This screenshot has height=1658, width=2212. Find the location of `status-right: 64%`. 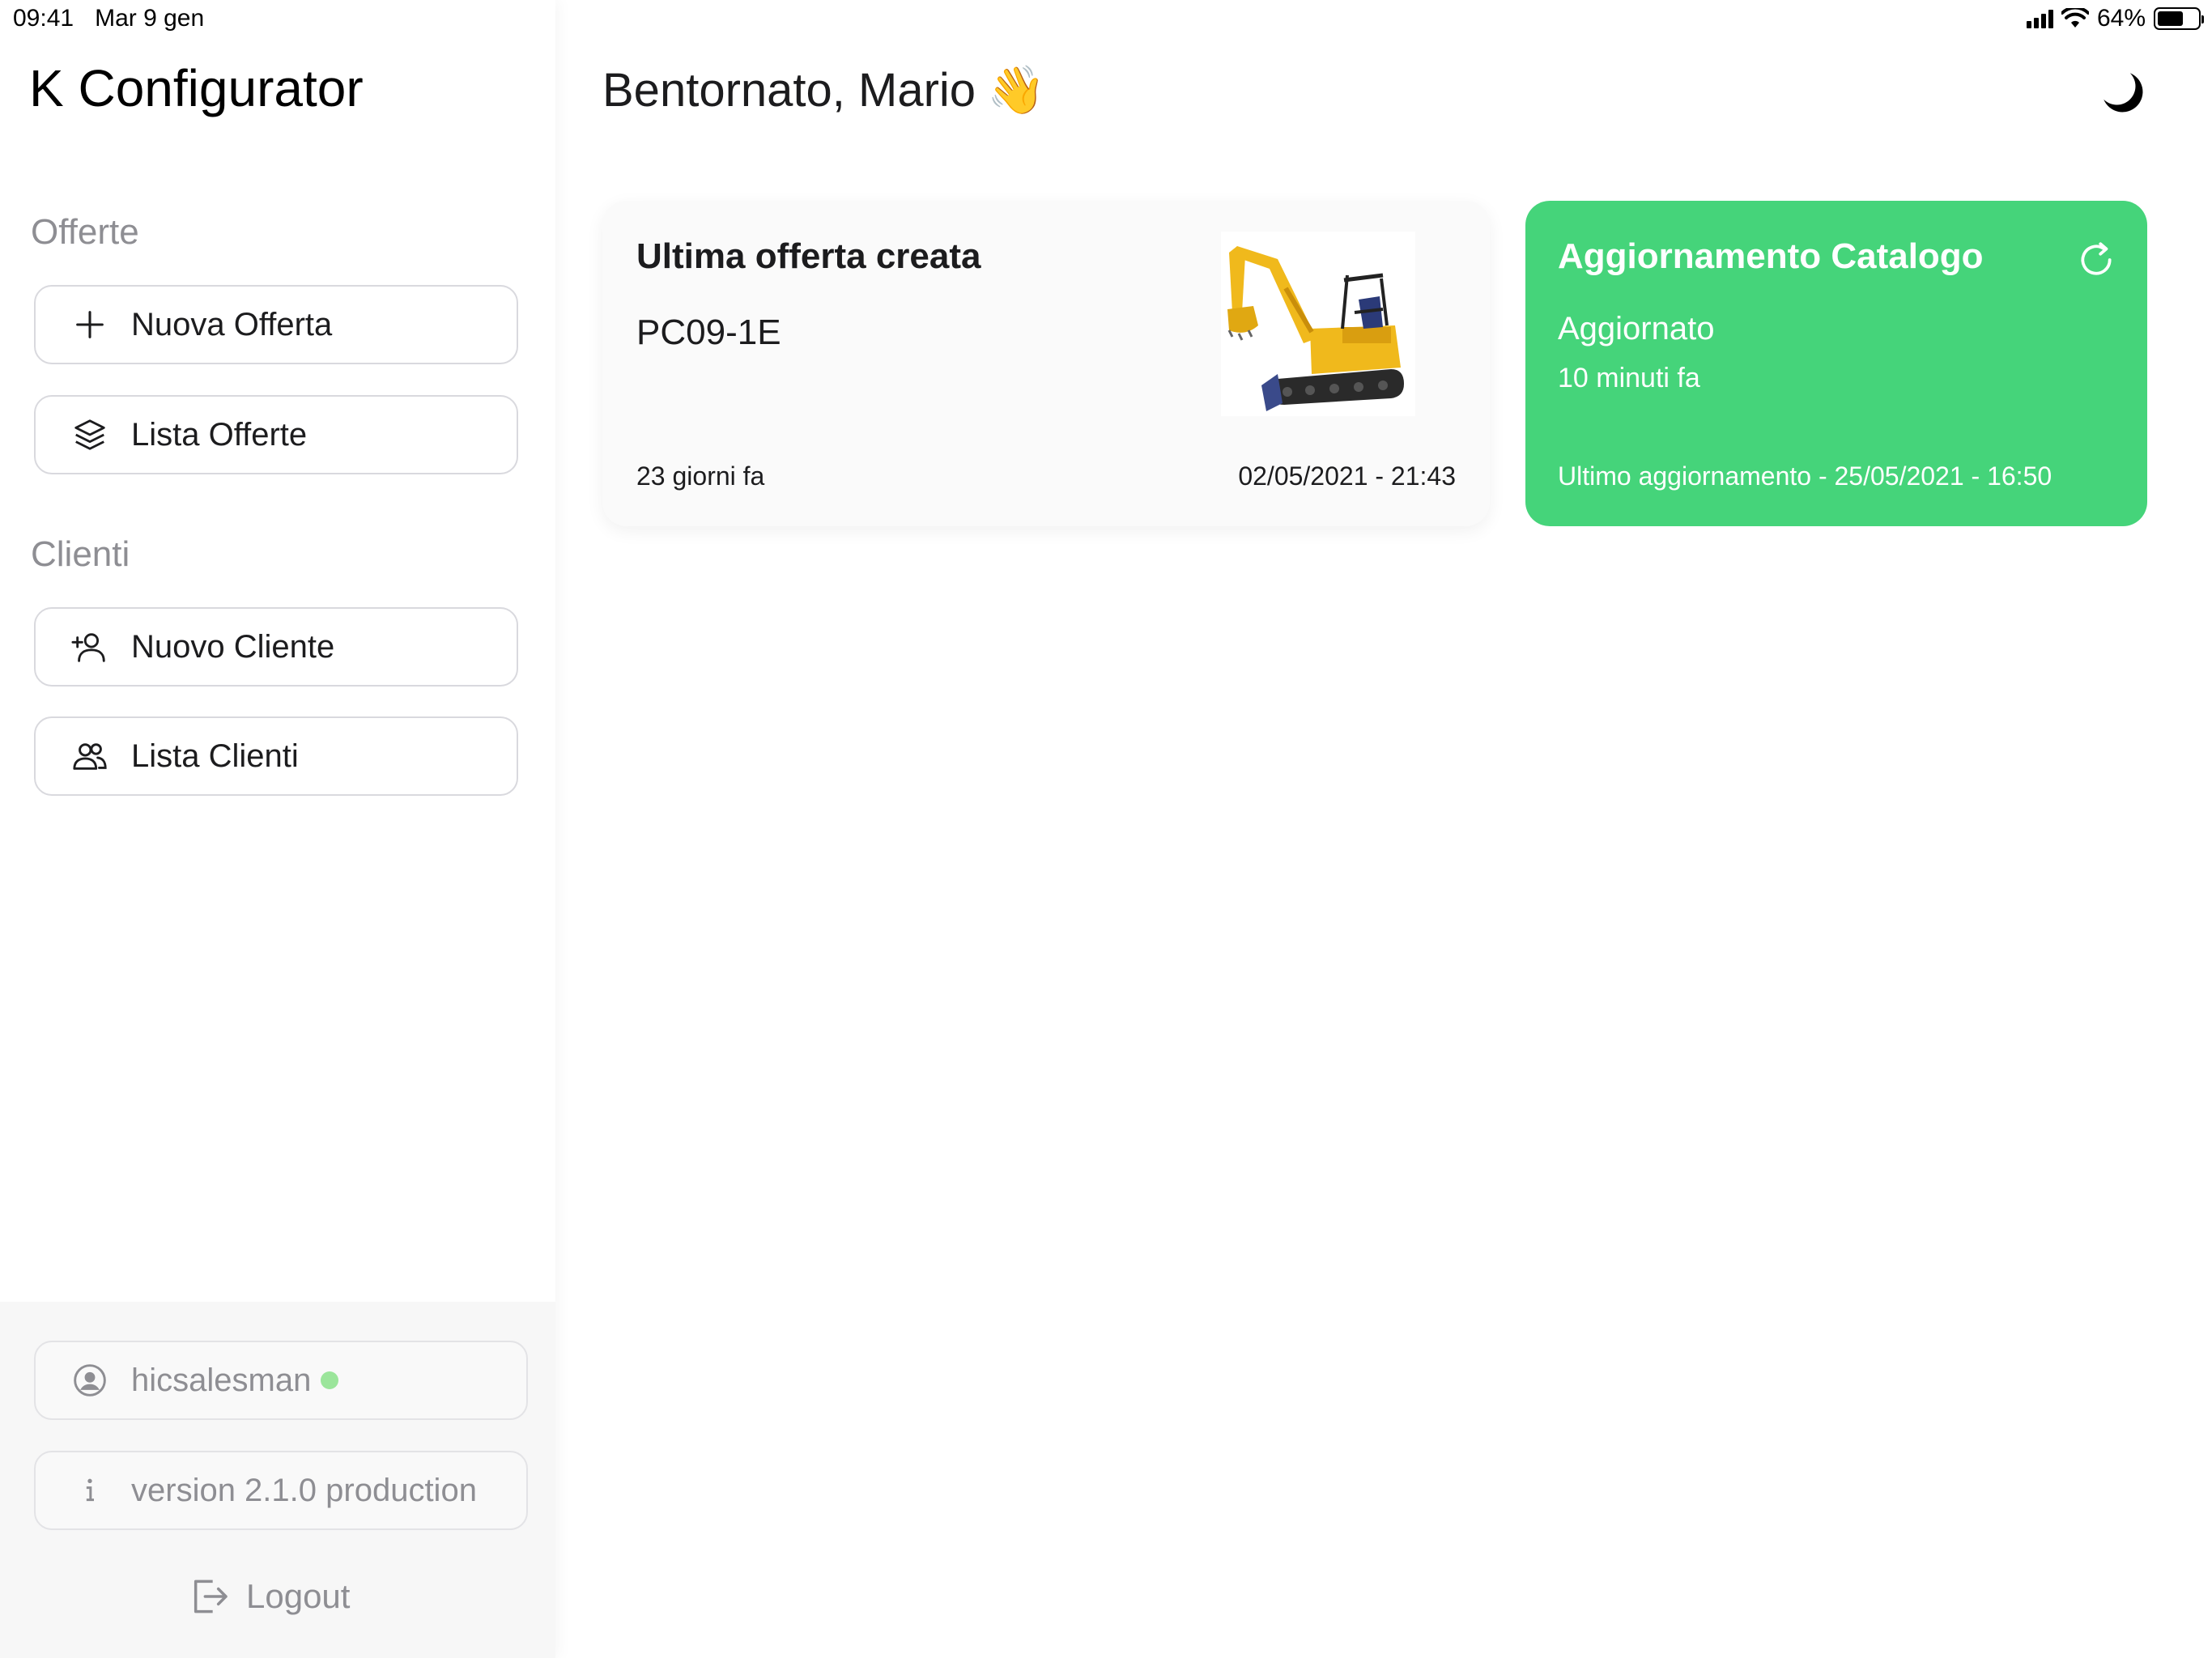

status-right: 64% is located at coordinates (2115, 18).